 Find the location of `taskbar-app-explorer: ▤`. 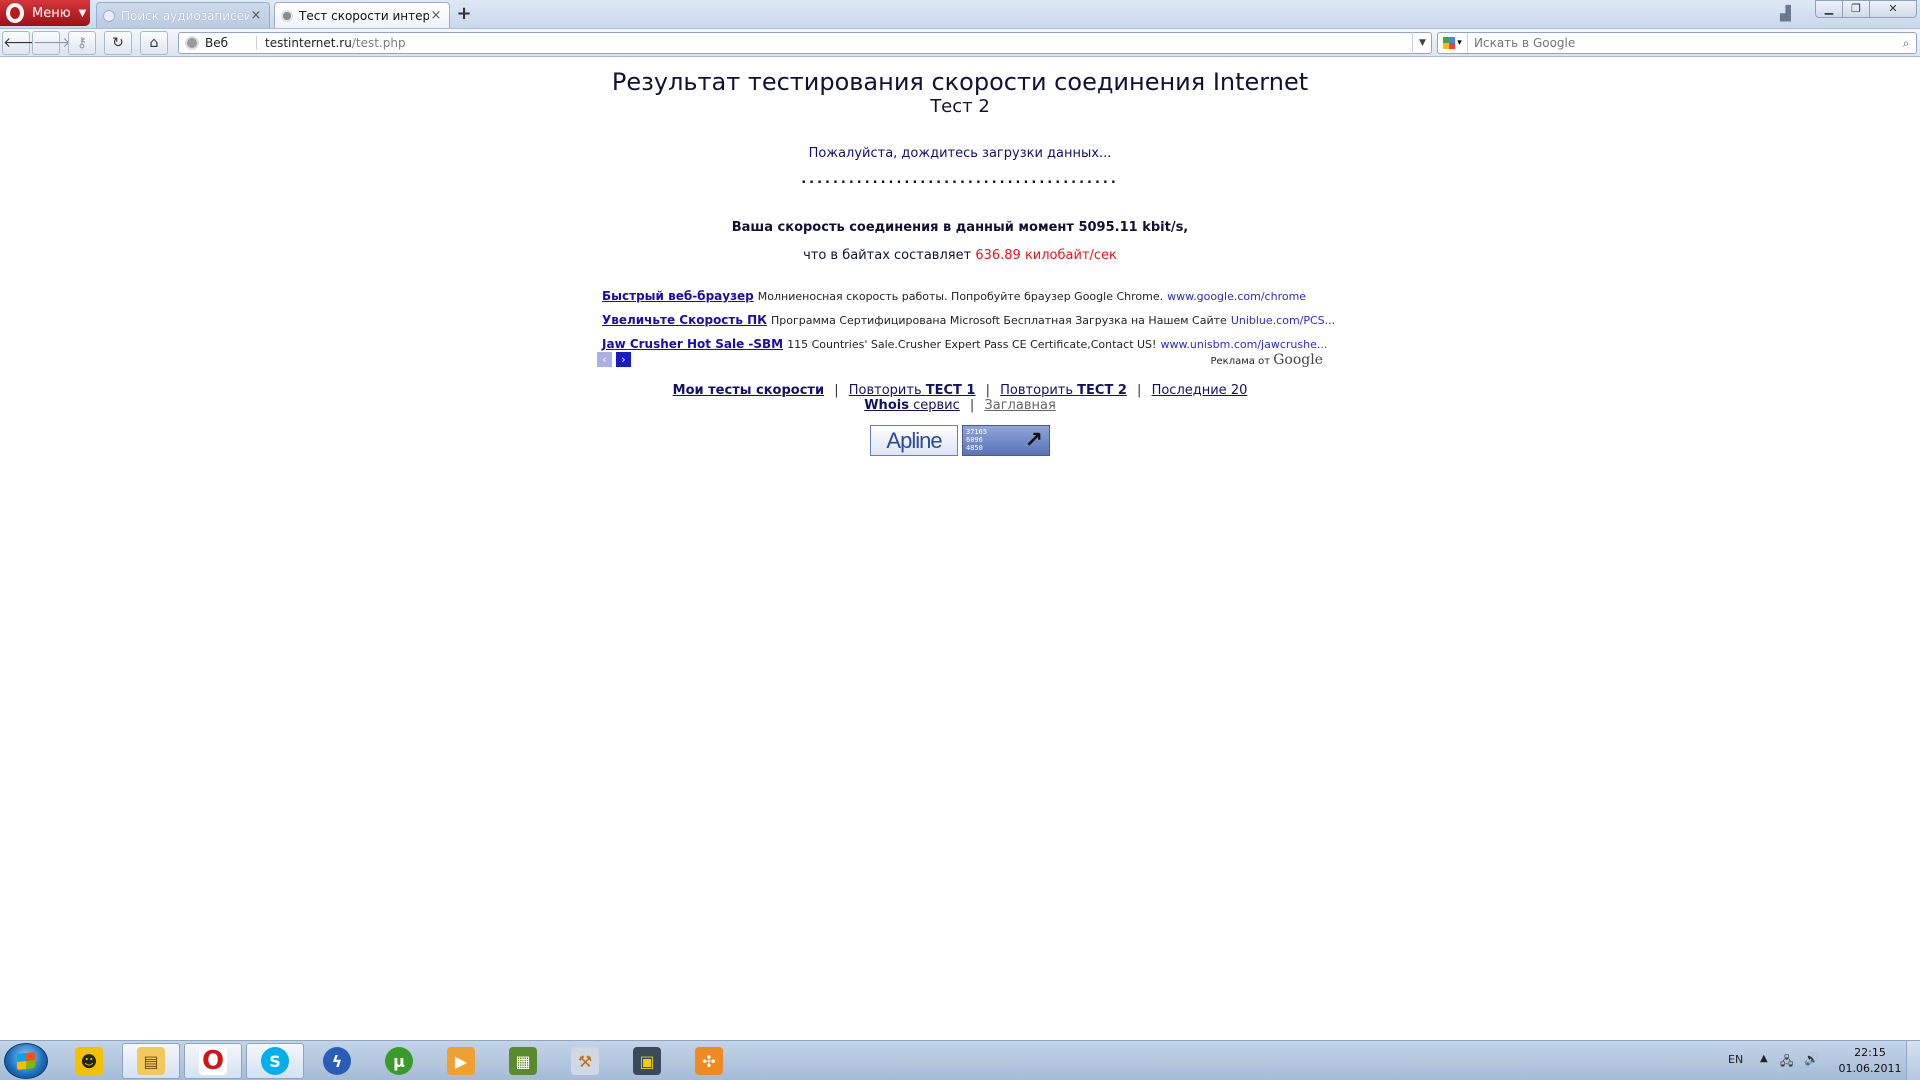

taskbar-app-explorer: ▤ is located at coordinates (151, 1061).